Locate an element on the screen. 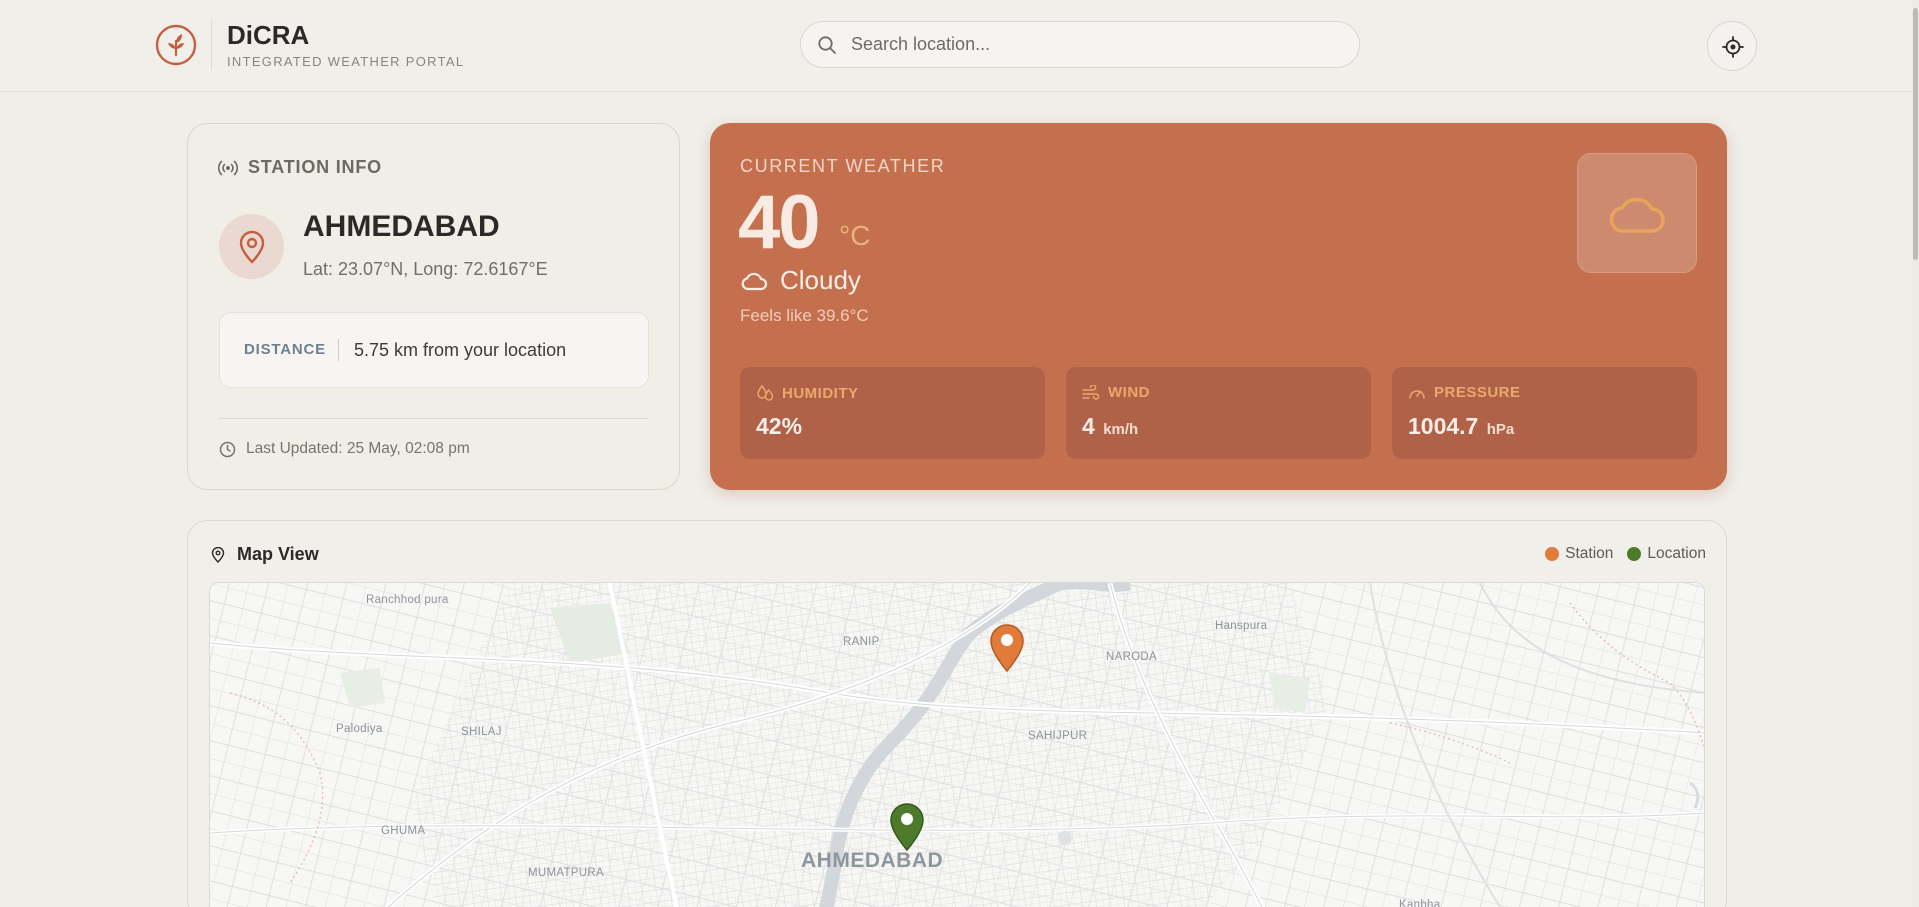 The height and width of the screenshot is (907, 1919). map-label-sahijpur: SAHIJPUR is located at coordinates (1058, 736).